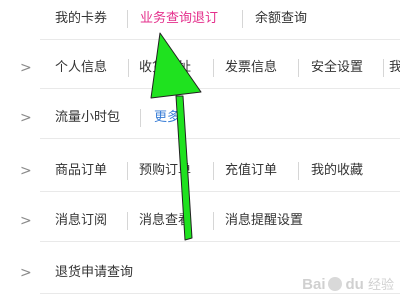 The width and height of the screenshot is (400, 300). Describe the element at coordinates (200, 119) in the screenshot. I see `menu-row-data: > 流量小时包 更多` at that location.